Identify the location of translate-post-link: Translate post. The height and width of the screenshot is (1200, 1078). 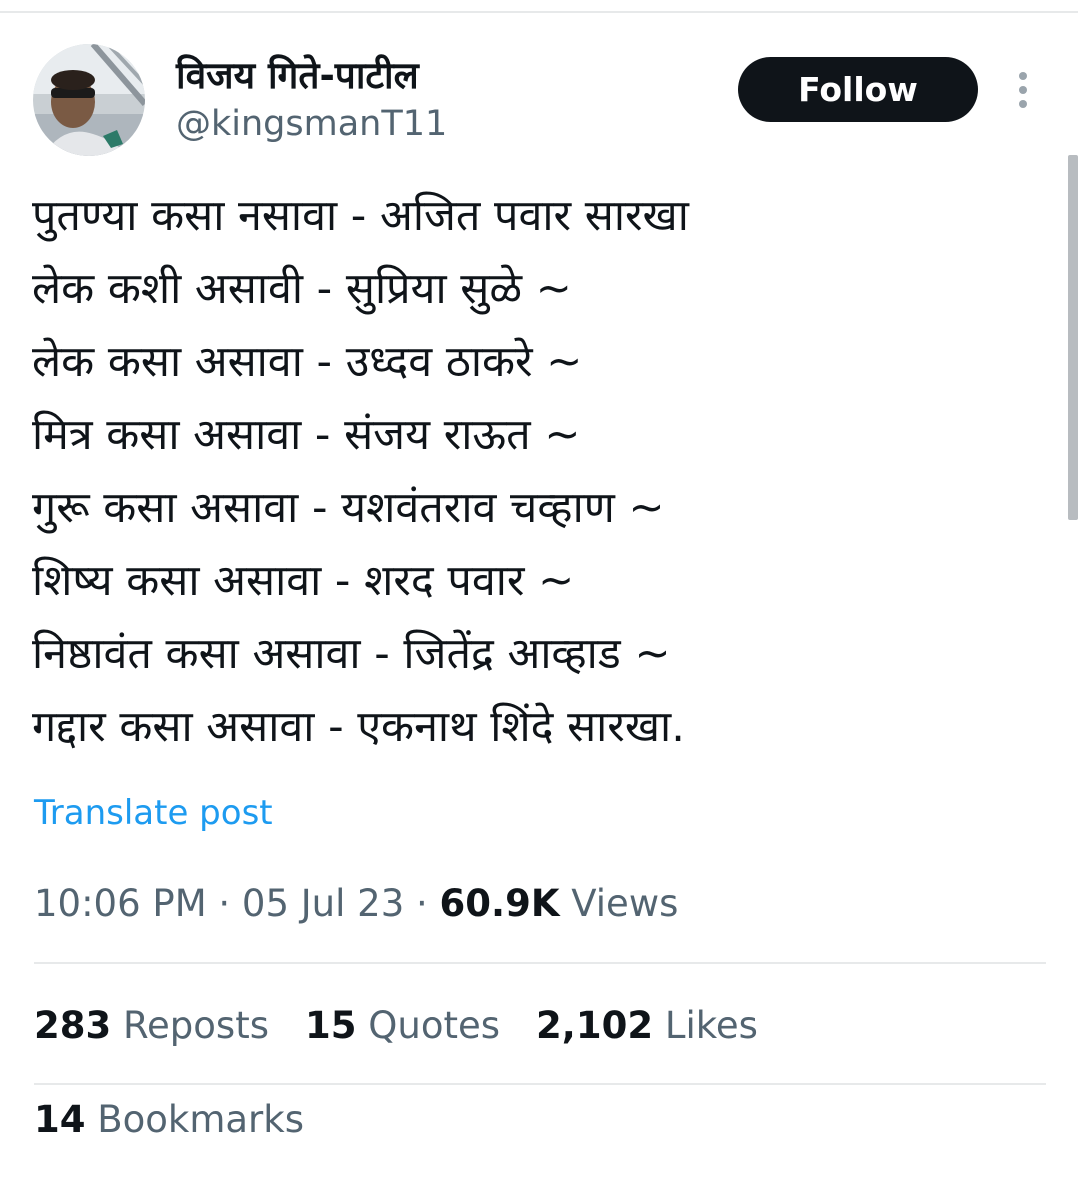
(153, 813).